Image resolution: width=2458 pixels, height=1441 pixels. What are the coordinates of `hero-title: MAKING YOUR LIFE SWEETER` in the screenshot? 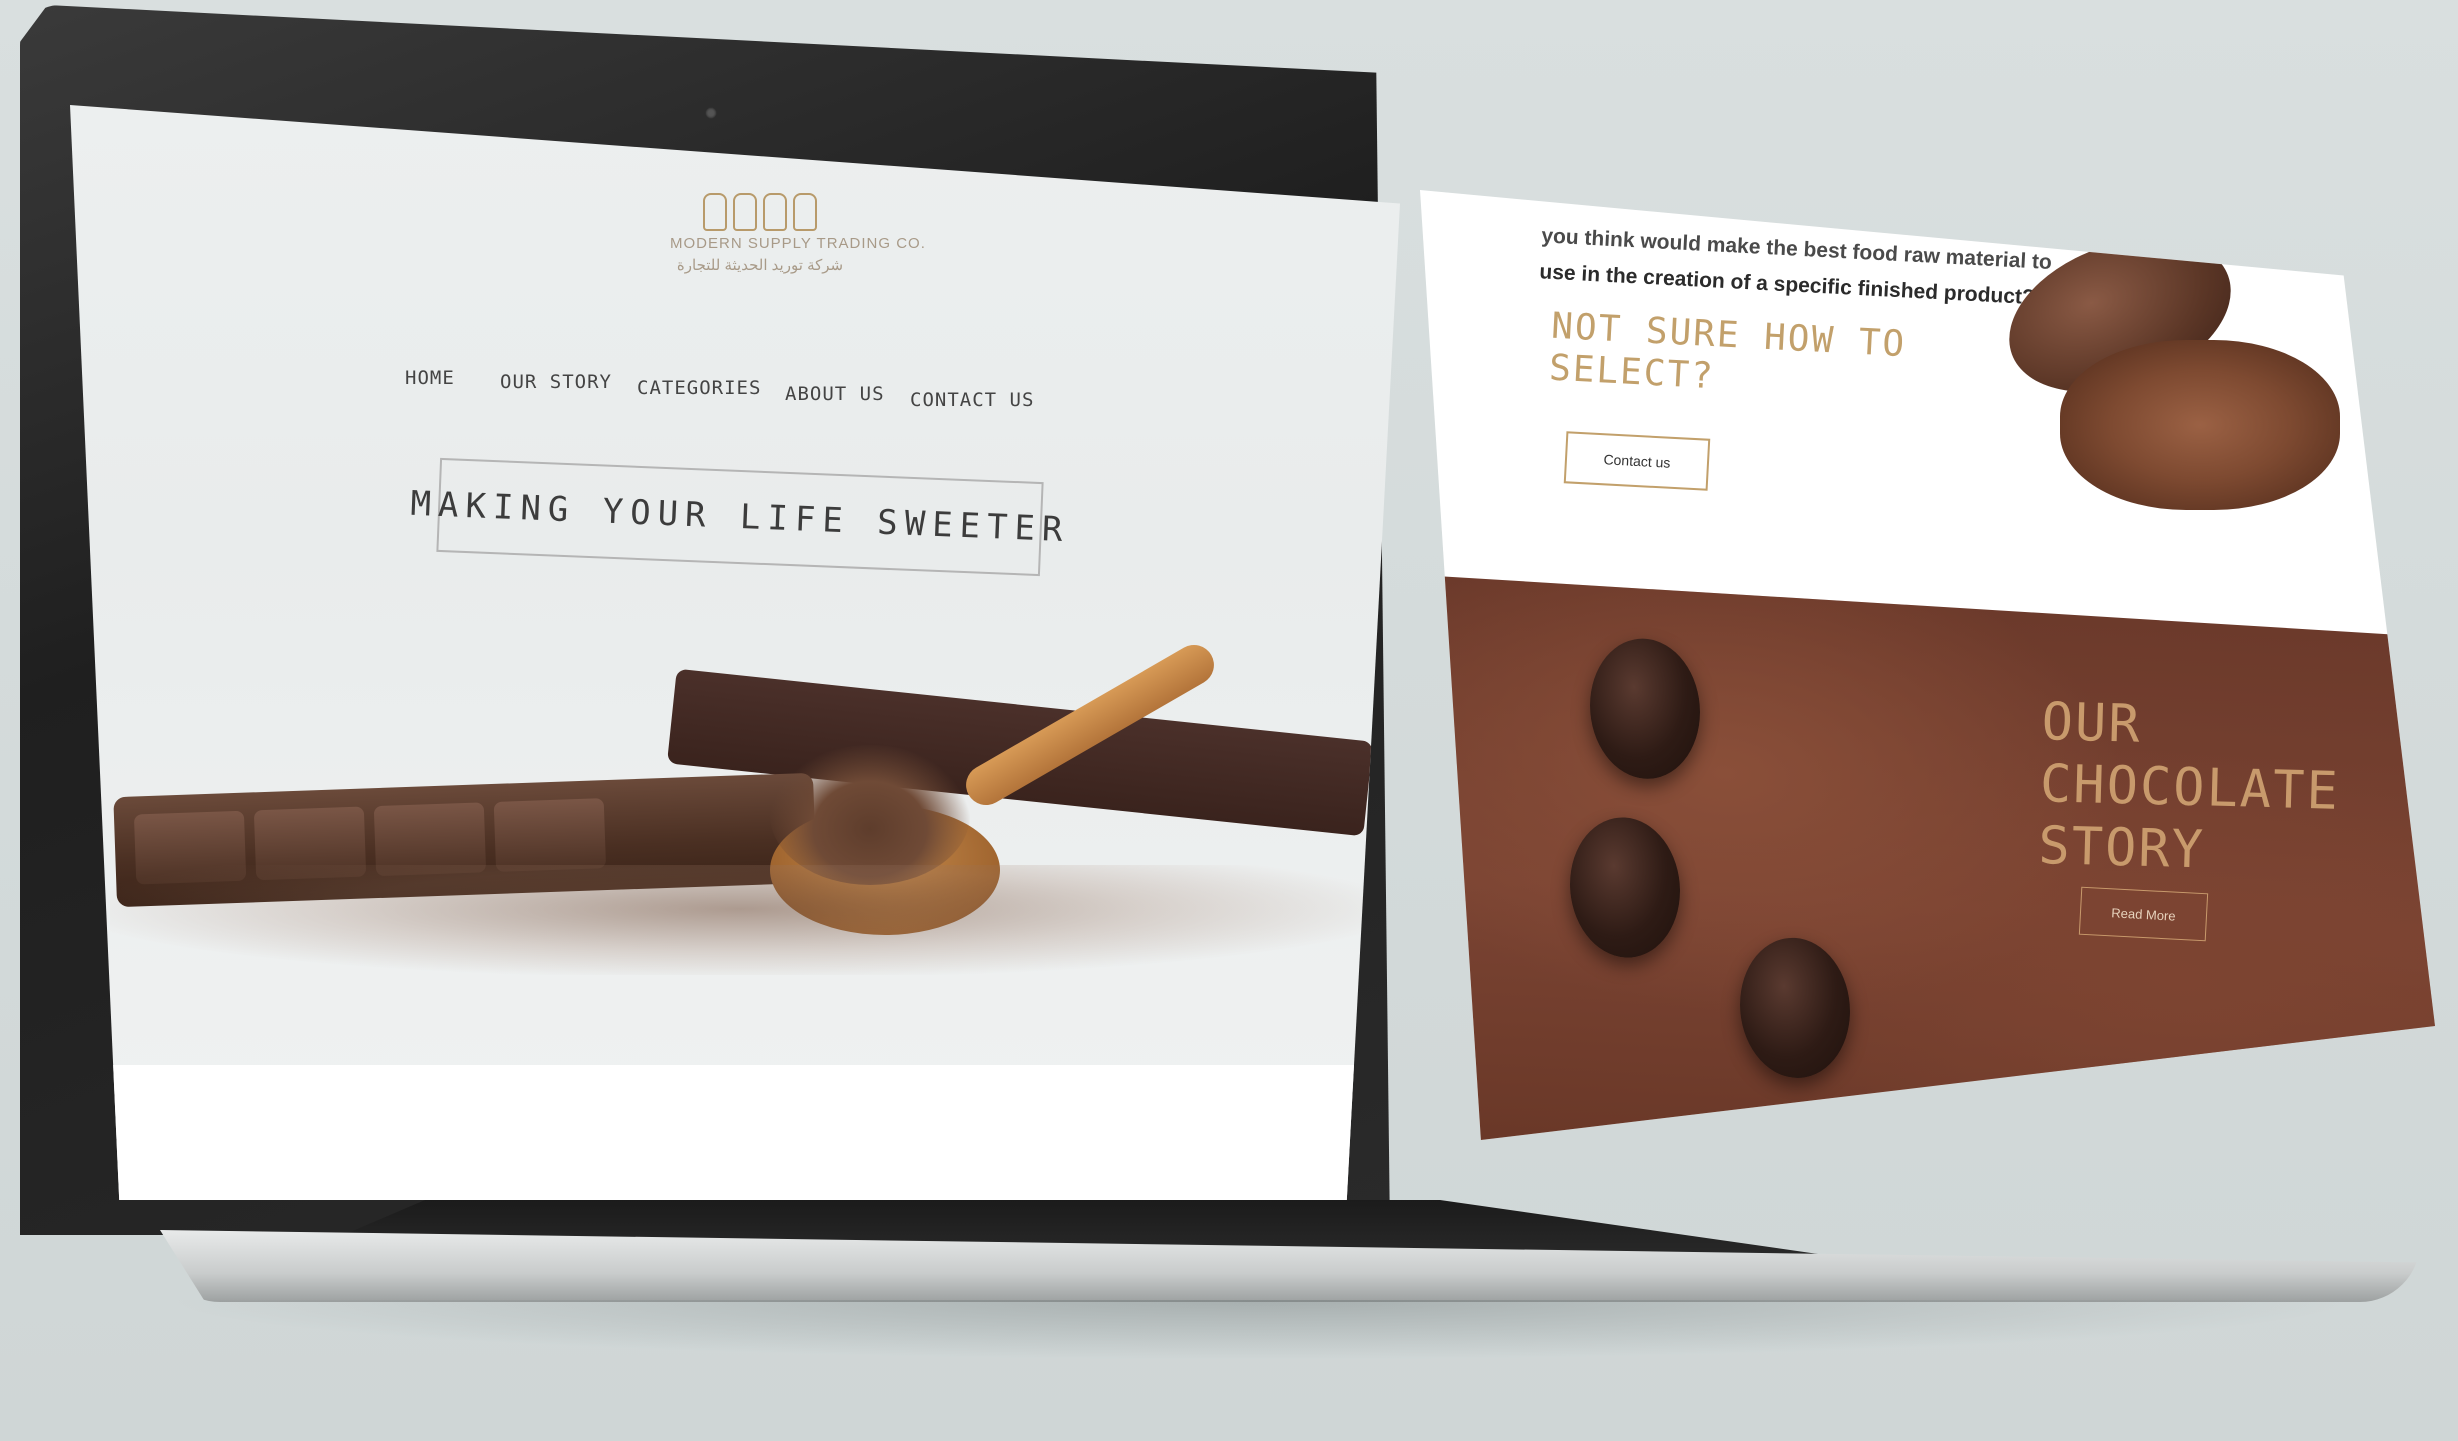 It's located at (740, 517).